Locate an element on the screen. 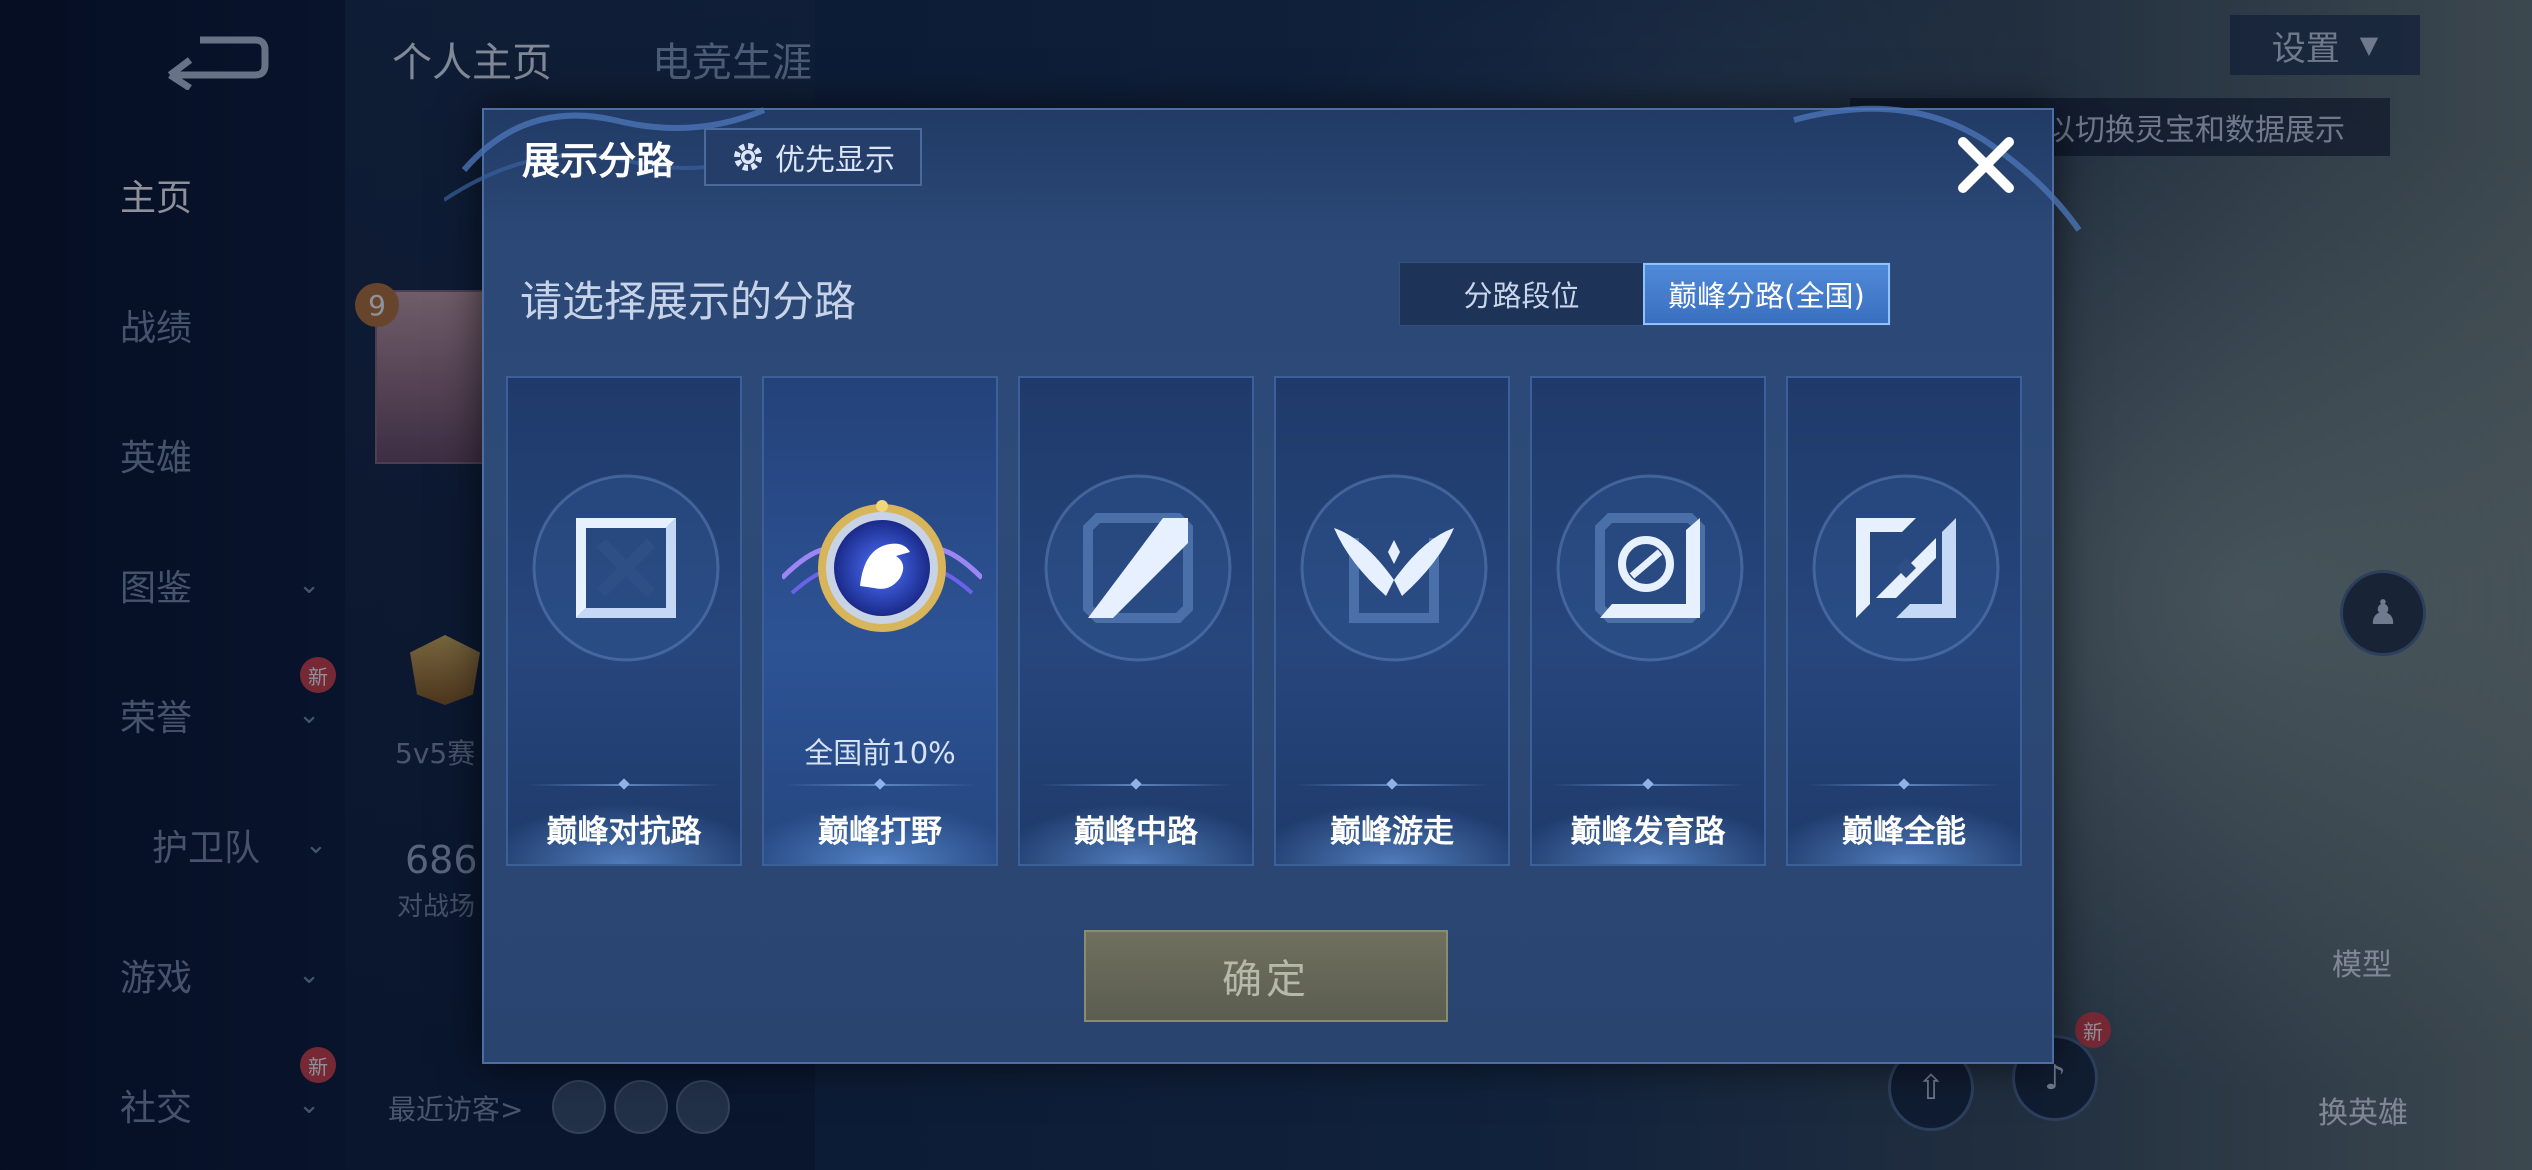 Image resolution: width=2532 pixels, height=1170 pixels. lane-name: 巅峰对抗路 is located at coordinates (624, 832).